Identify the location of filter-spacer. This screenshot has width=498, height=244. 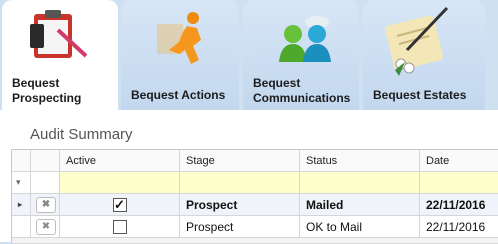
(45, 182).